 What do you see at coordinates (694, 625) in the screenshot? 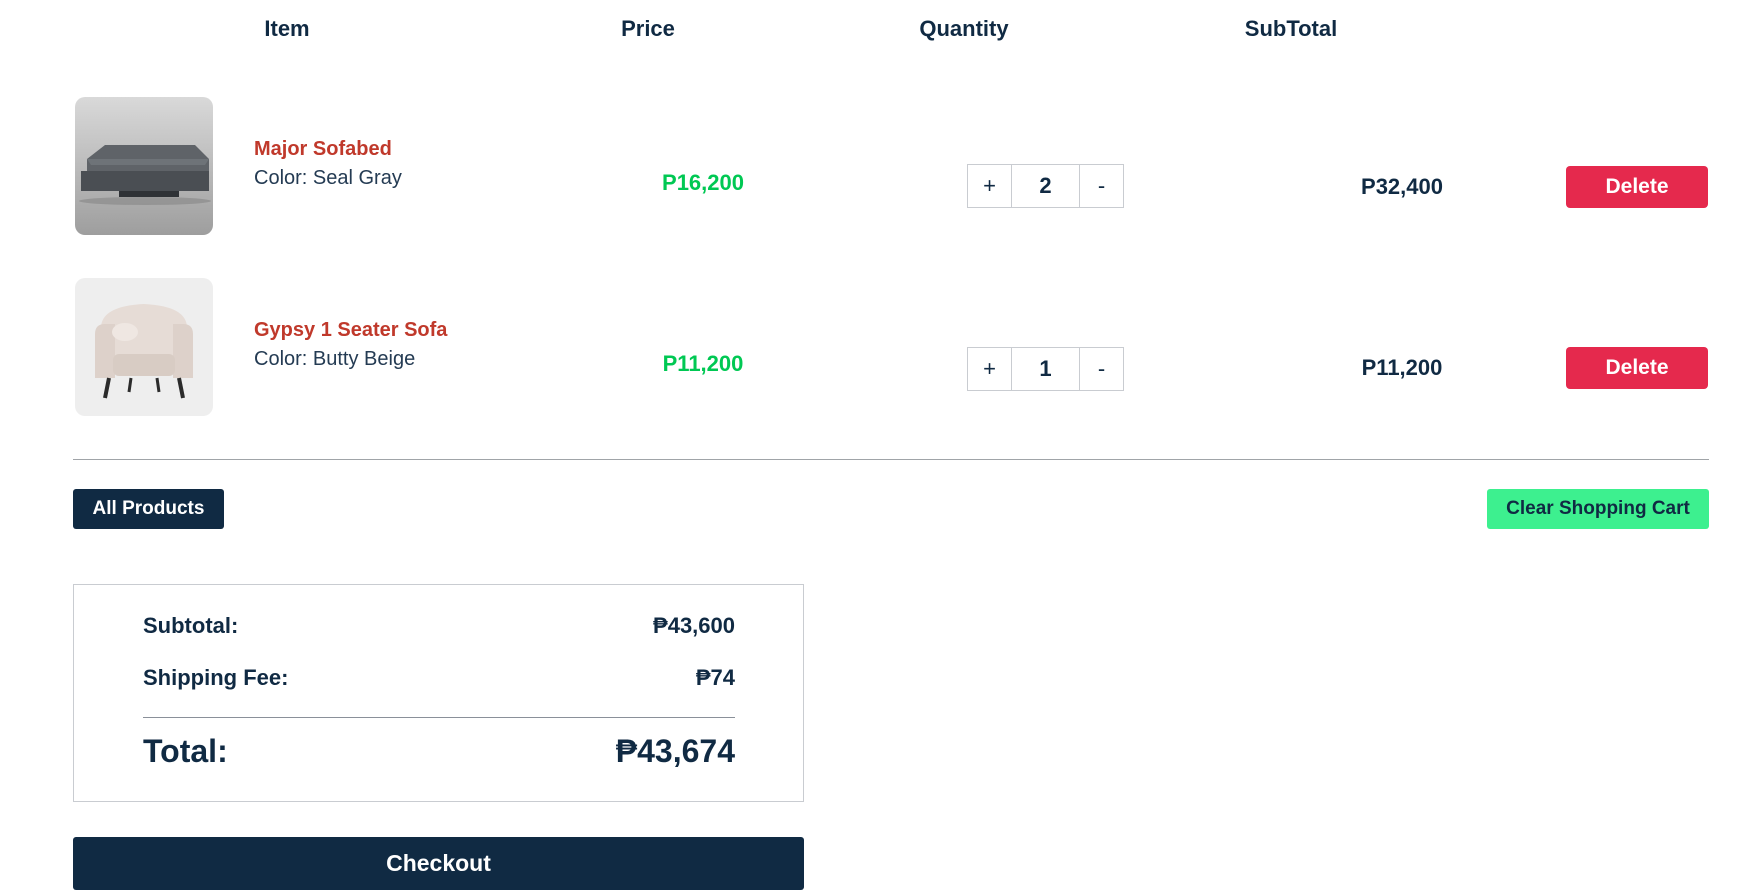
I see `subtotal-value: ₱43,600` at bounding box center [694, 625].